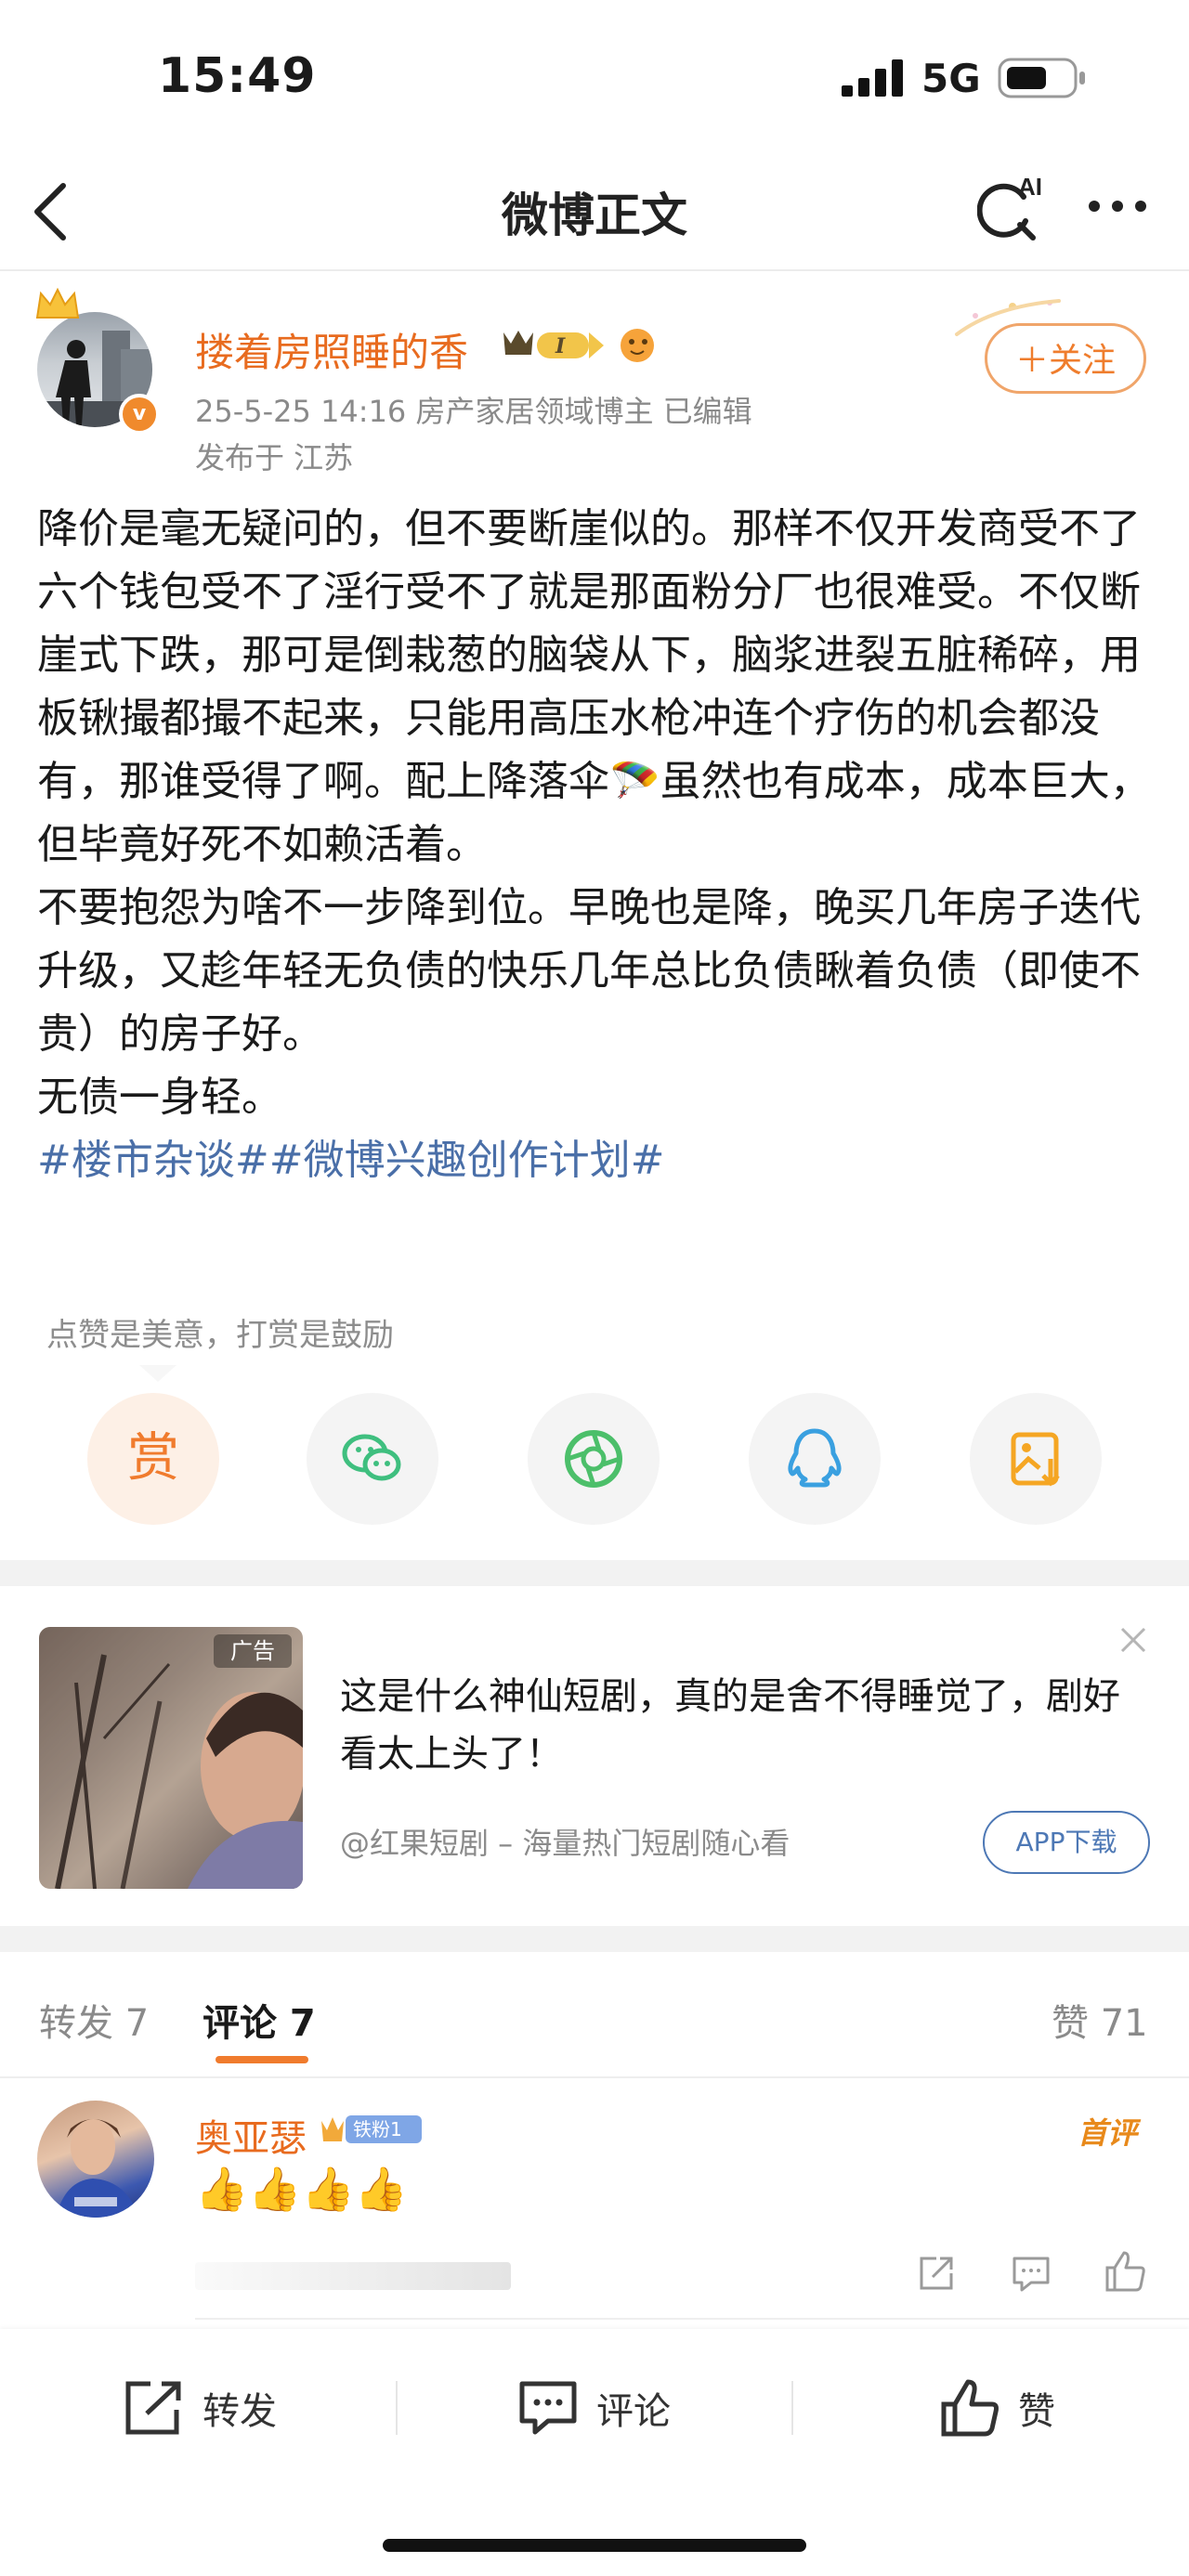 The image size is (1189, 2576). I want to click on commenter-photo, so click(97, 2168).